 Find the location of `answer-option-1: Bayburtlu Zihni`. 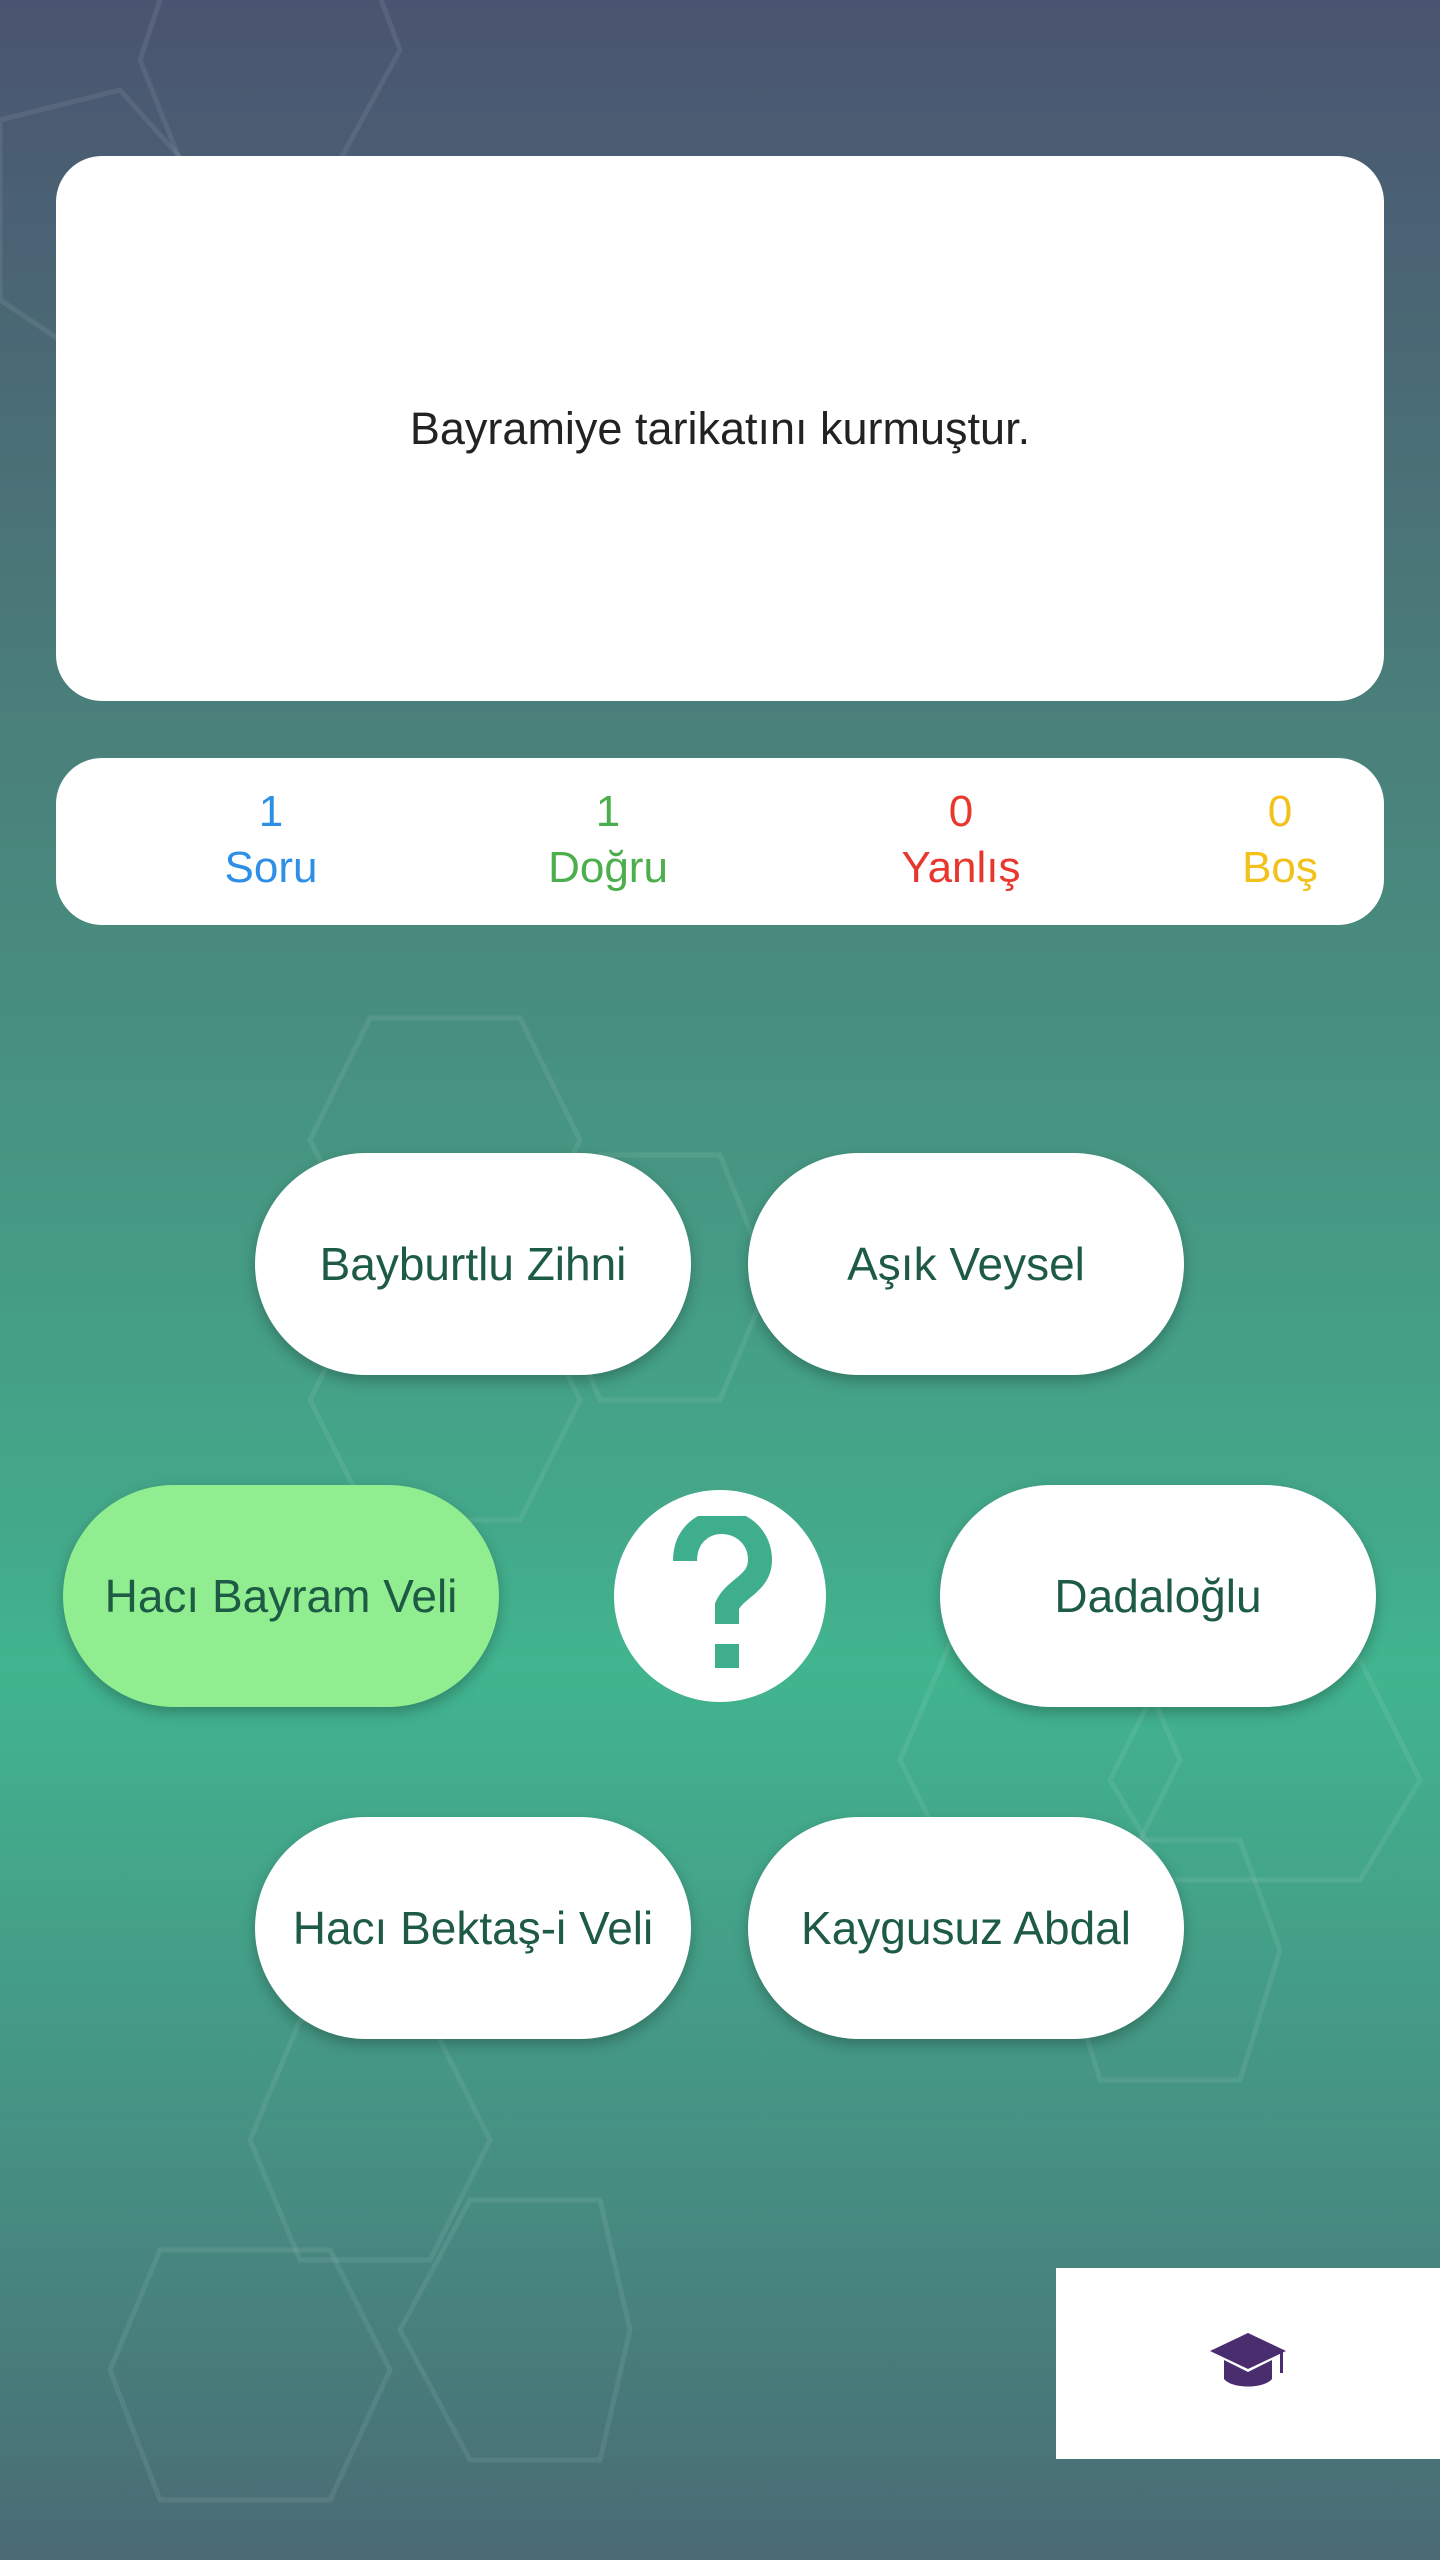

answer-option-1: Bayburtlu Zihni is located at coordinates (473, 1264).